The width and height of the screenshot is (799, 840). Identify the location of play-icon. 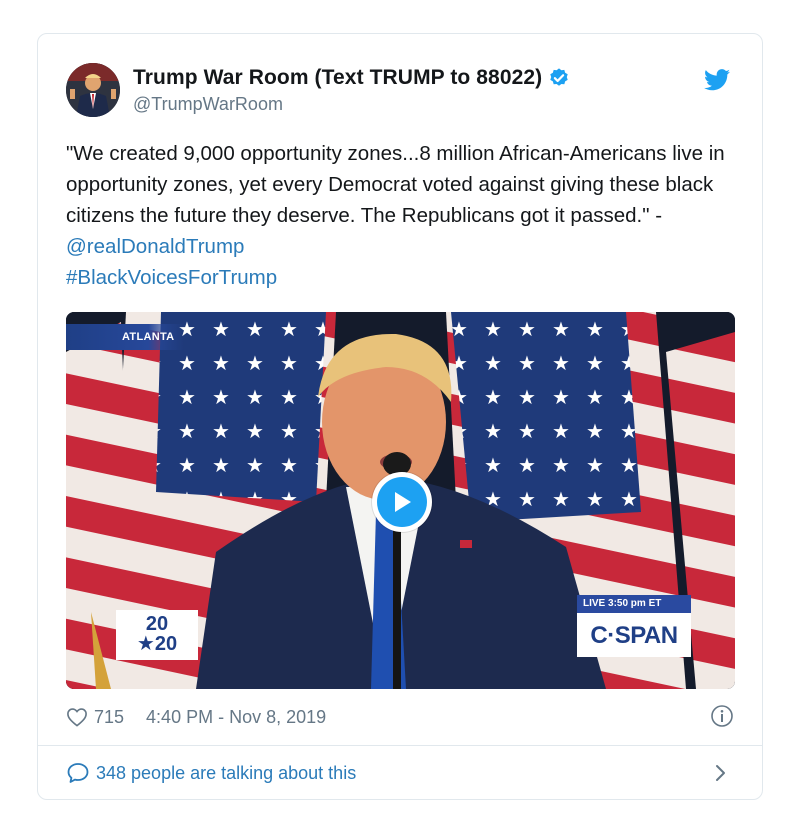
(403, 502).